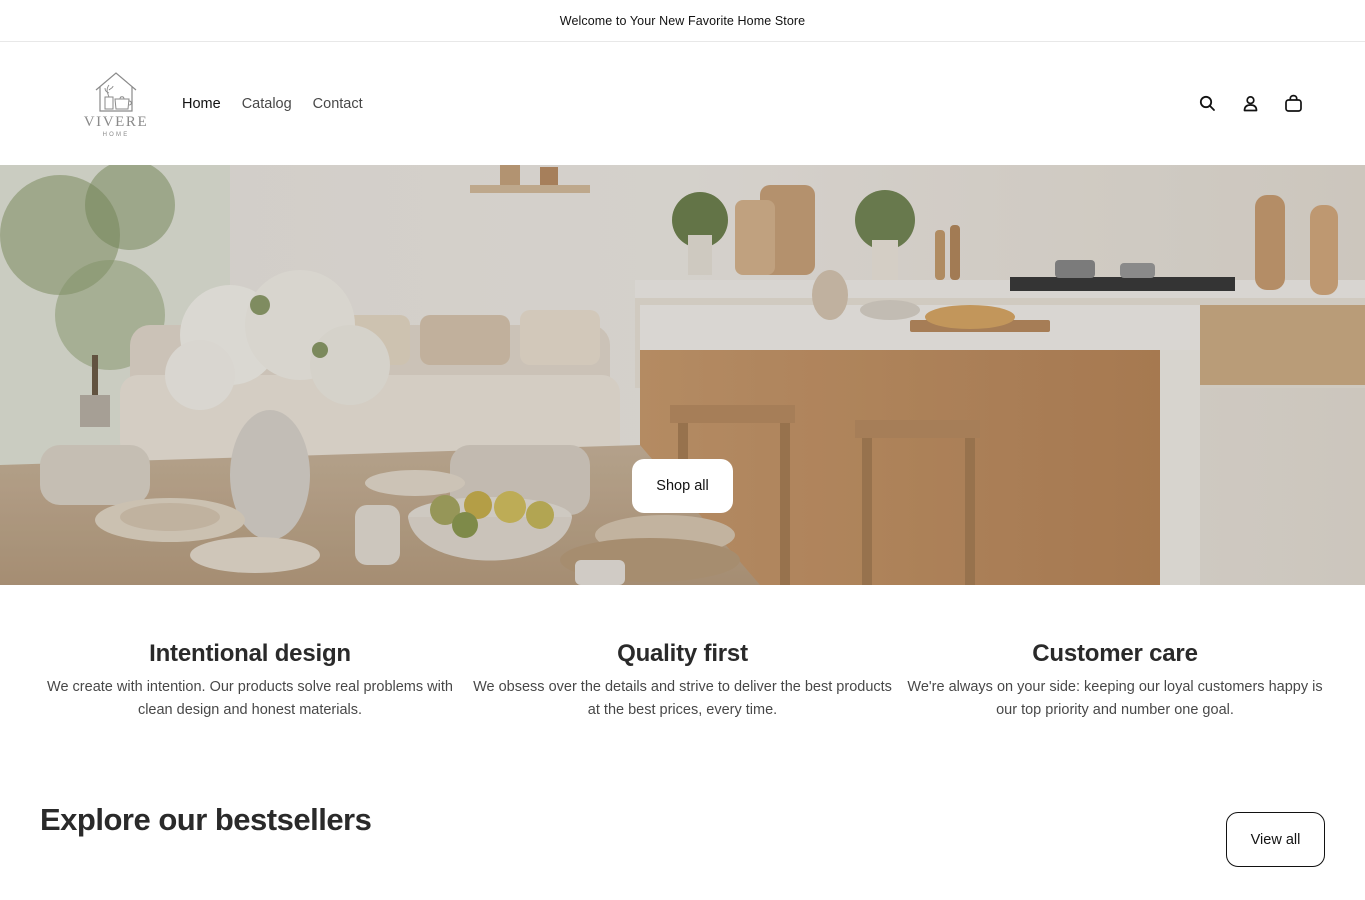 The width and height of the screenshot is (1365, 900). Describe the element at coordinates (250, 653) in the screenshot. I see `feature-title: Intentional design` at that location.